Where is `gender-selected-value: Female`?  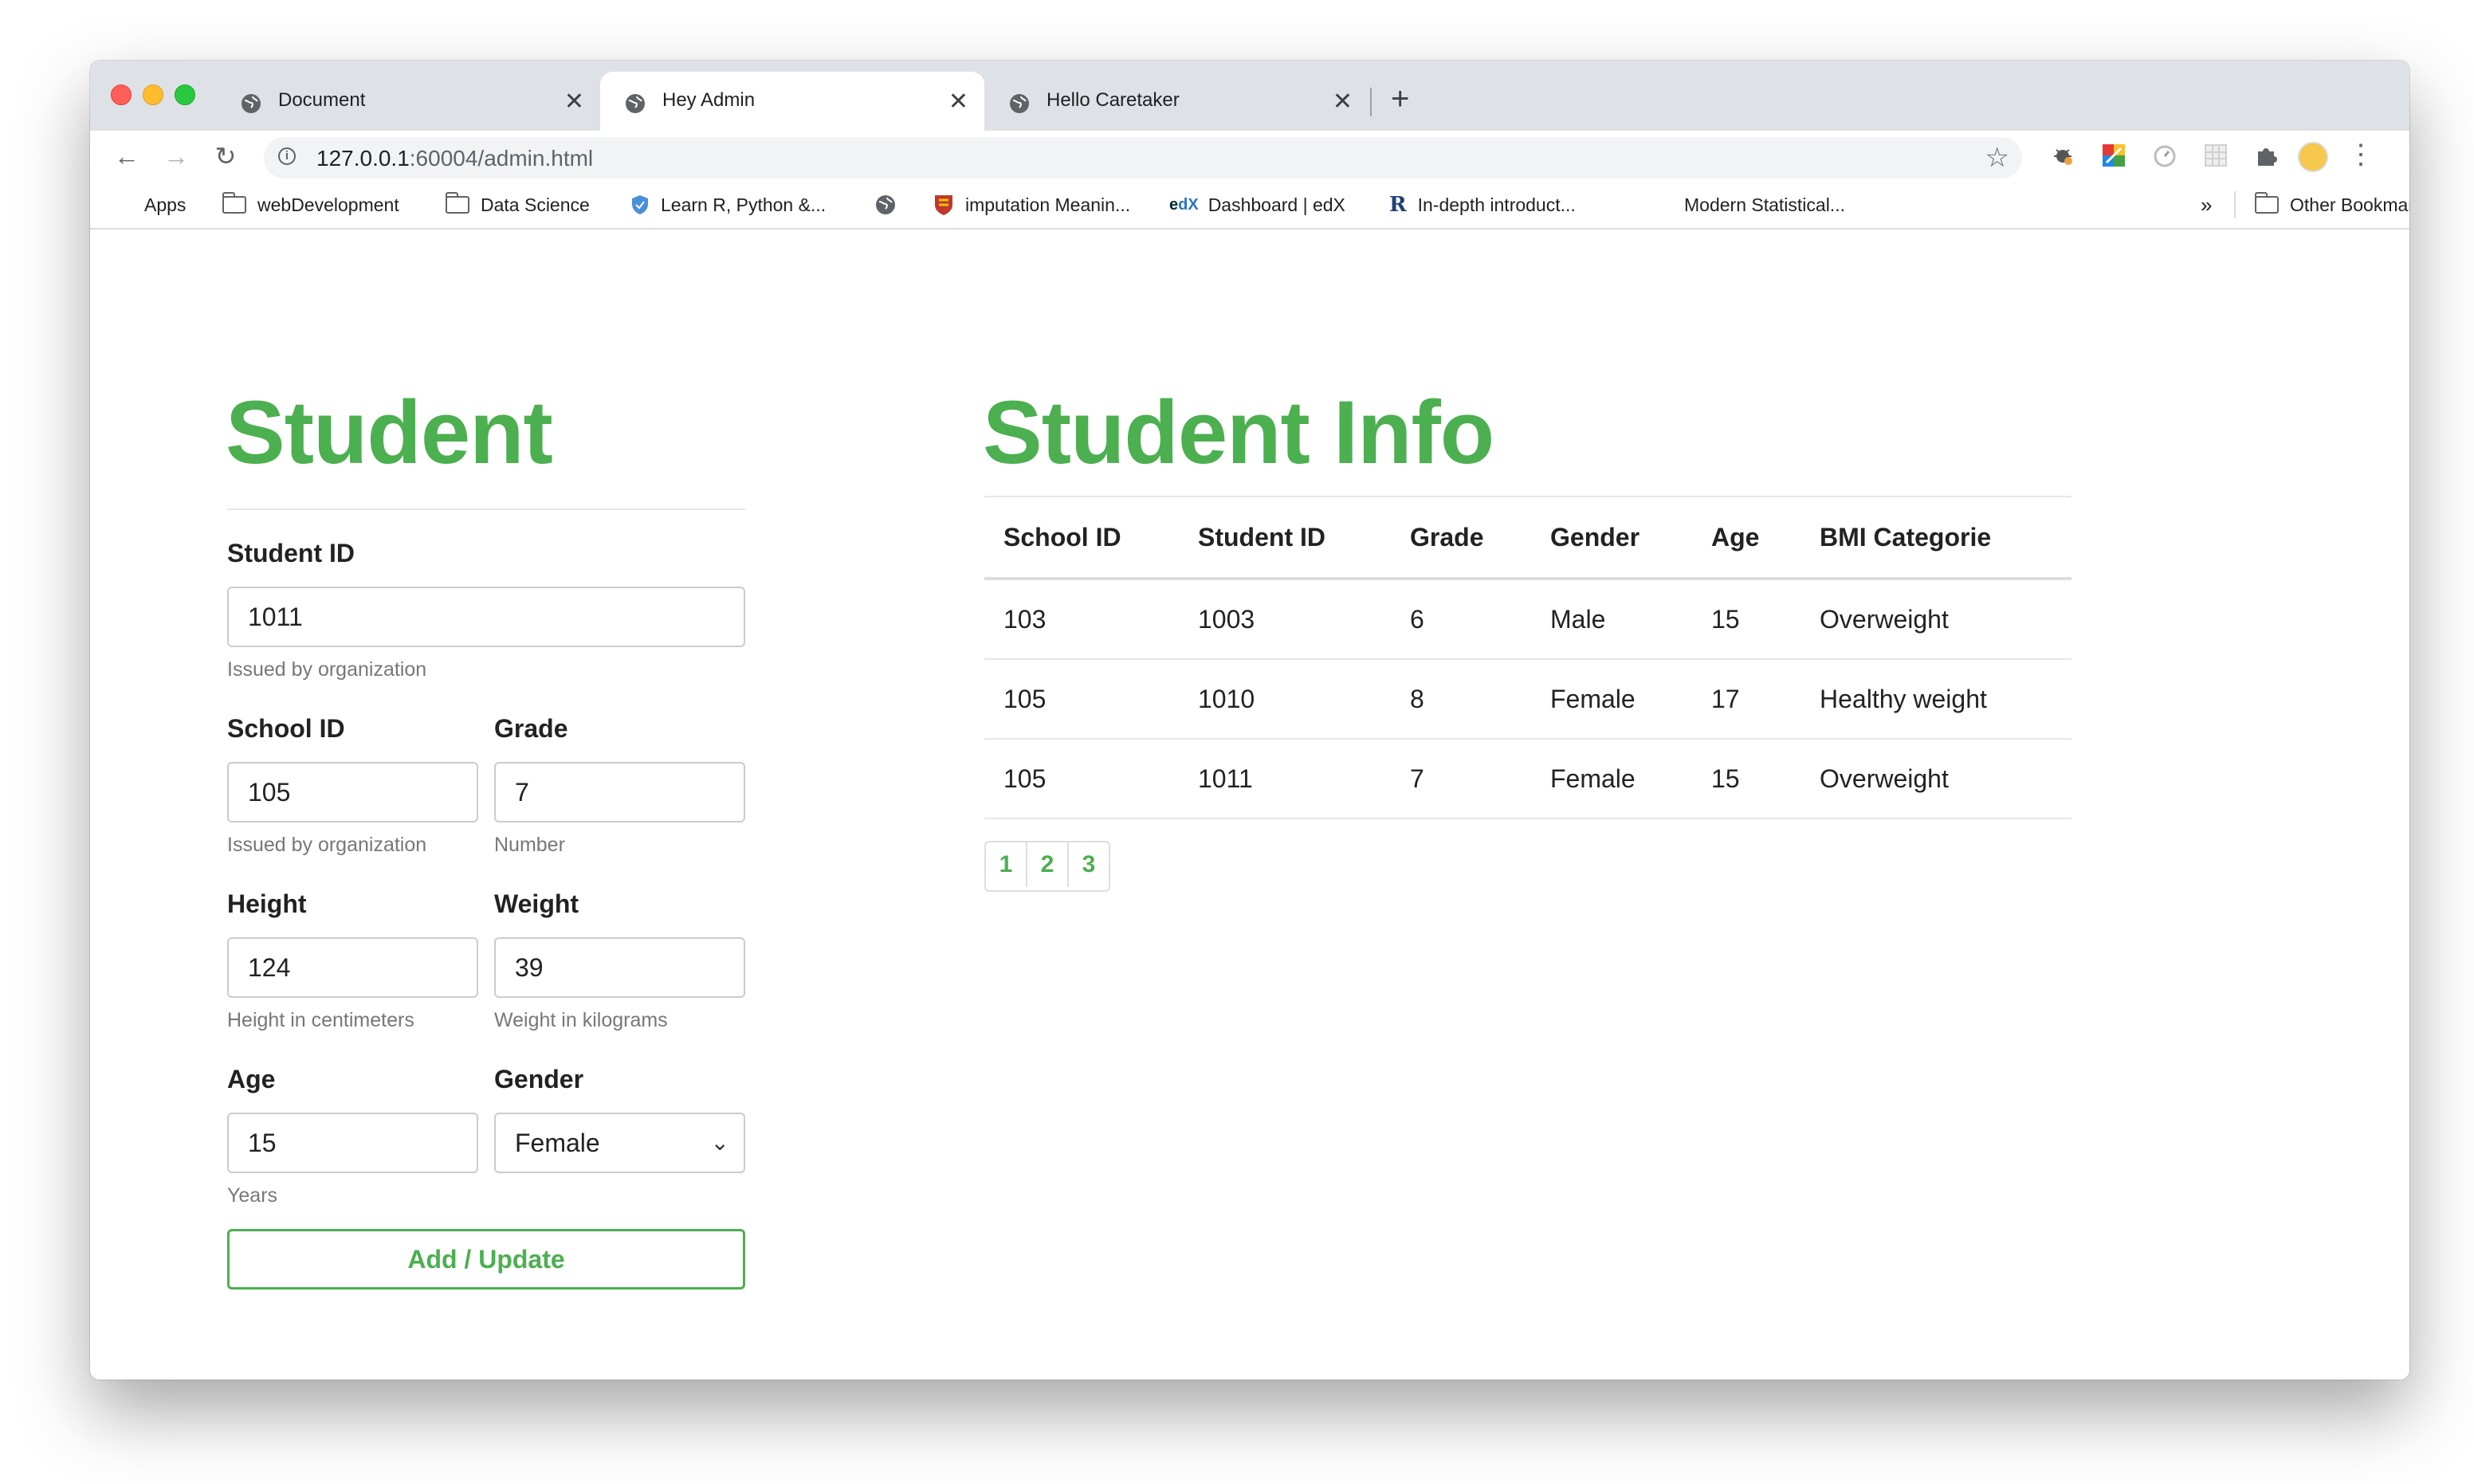 gender-selected-value: Female is located at coordinates (557, 1143).